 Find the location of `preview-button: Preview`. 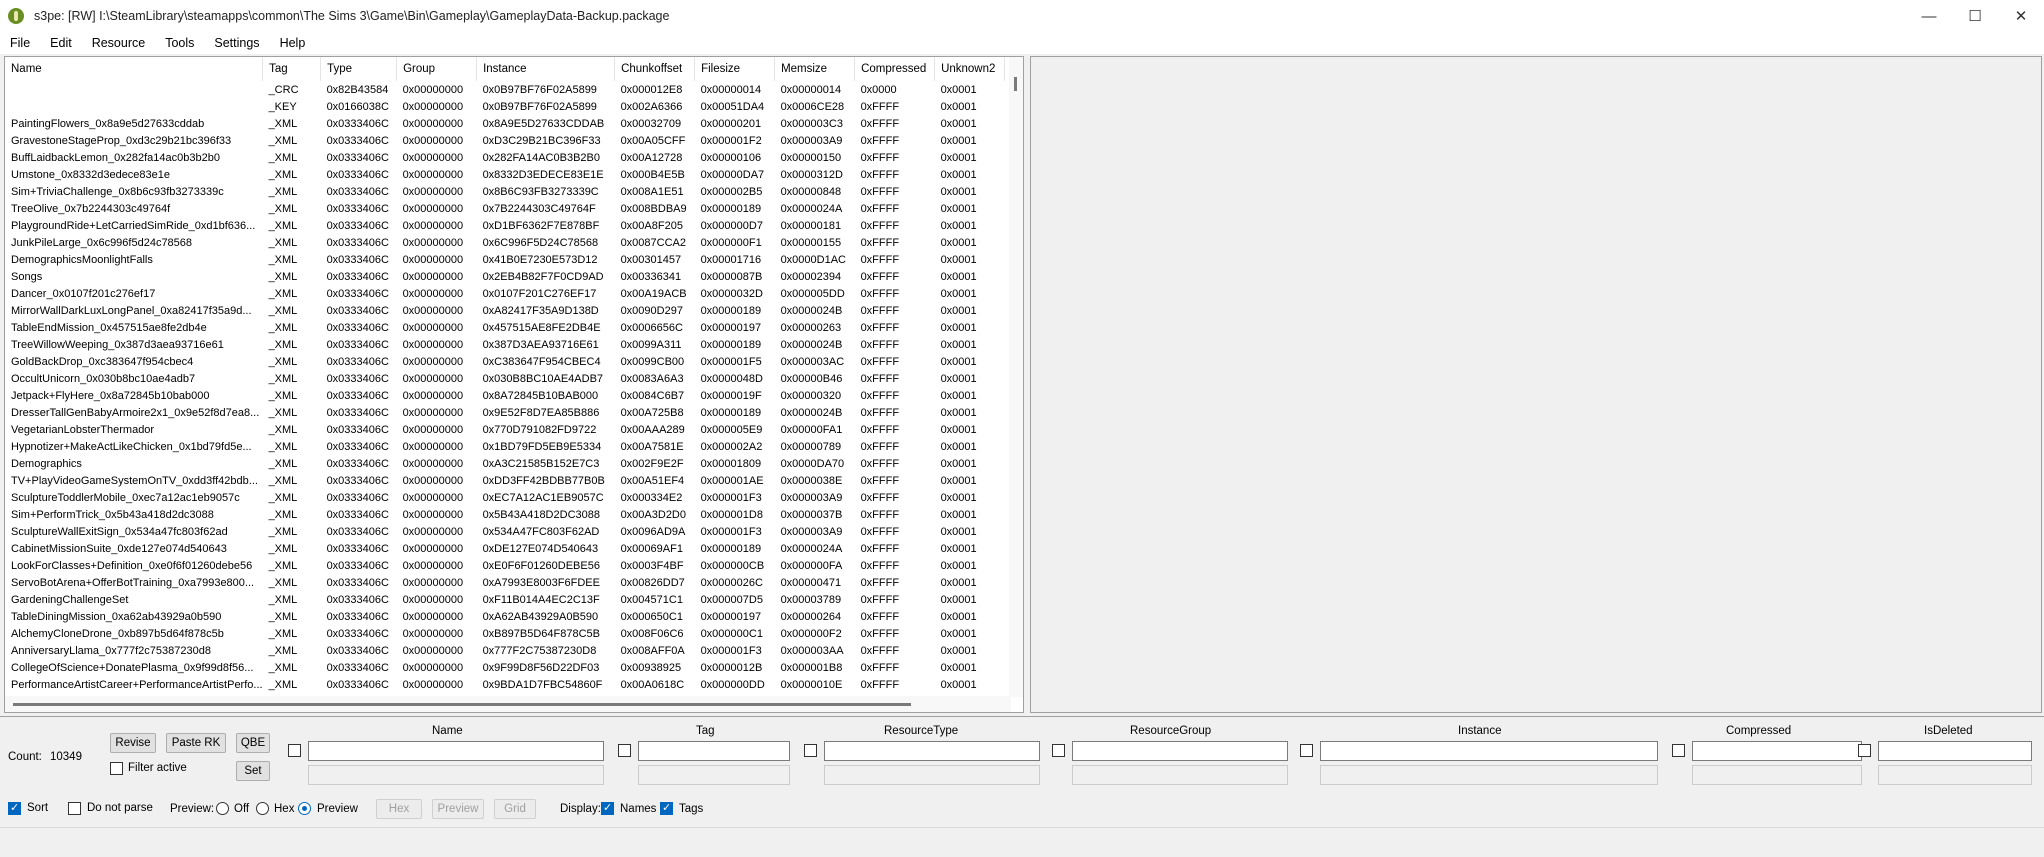

preview-button: Preview is located at coordinates (458, 809).